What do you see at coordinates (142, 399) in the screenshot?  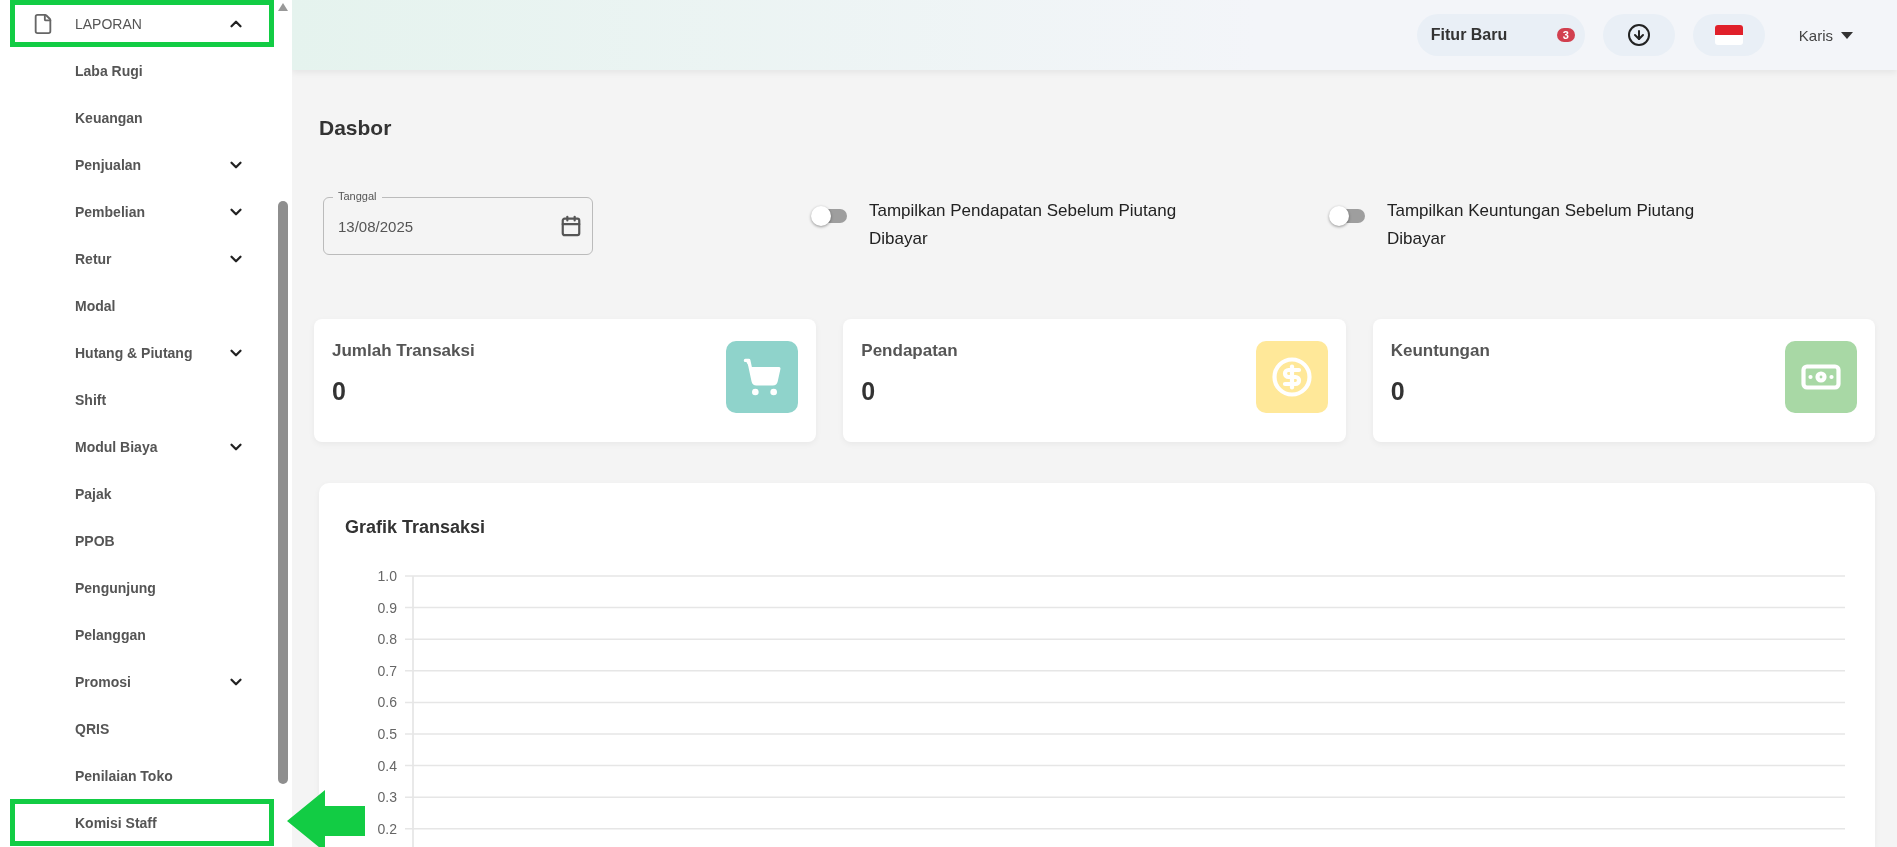 I see `sidebar-item: Shift` at bounding box center [142, 399].